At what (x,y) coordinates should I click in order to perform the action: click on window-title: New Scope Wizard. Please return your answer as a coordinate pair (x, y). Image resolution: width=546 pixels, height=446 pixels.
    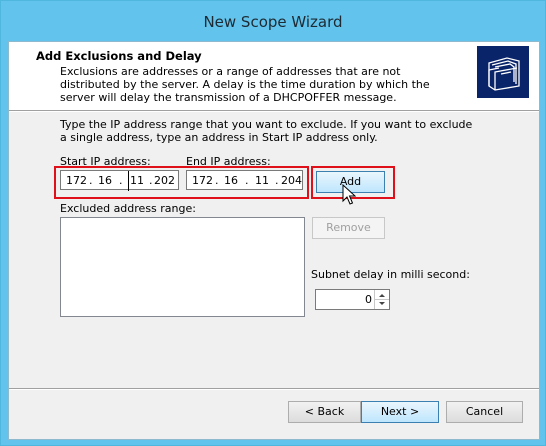
    Looking at the image, I should click on (273, 22).